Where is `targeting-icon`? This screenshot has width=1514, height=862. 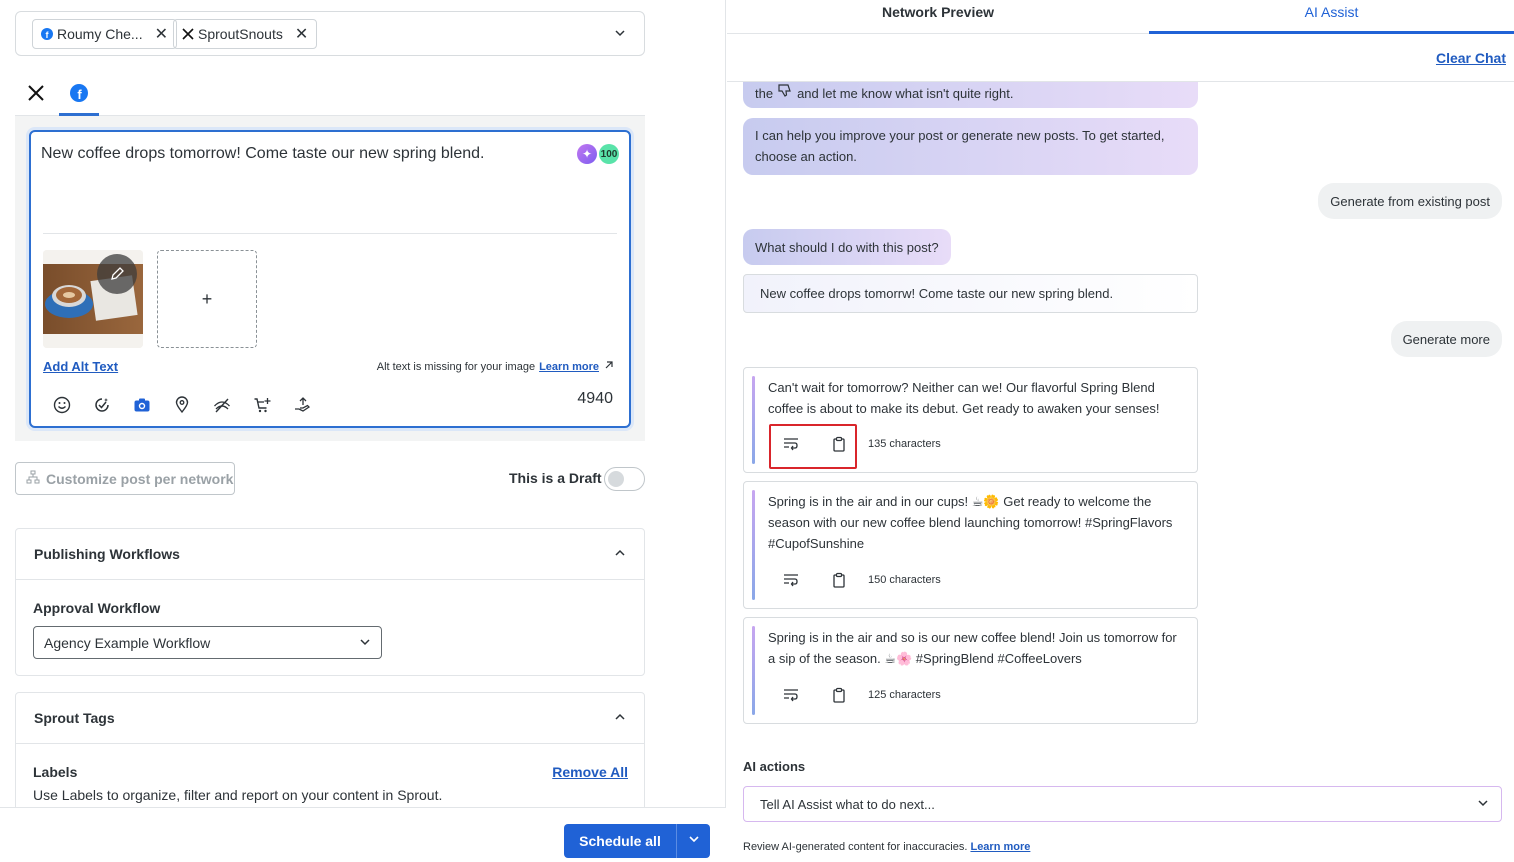 targeting-icon is located at coordinates (222, 405).